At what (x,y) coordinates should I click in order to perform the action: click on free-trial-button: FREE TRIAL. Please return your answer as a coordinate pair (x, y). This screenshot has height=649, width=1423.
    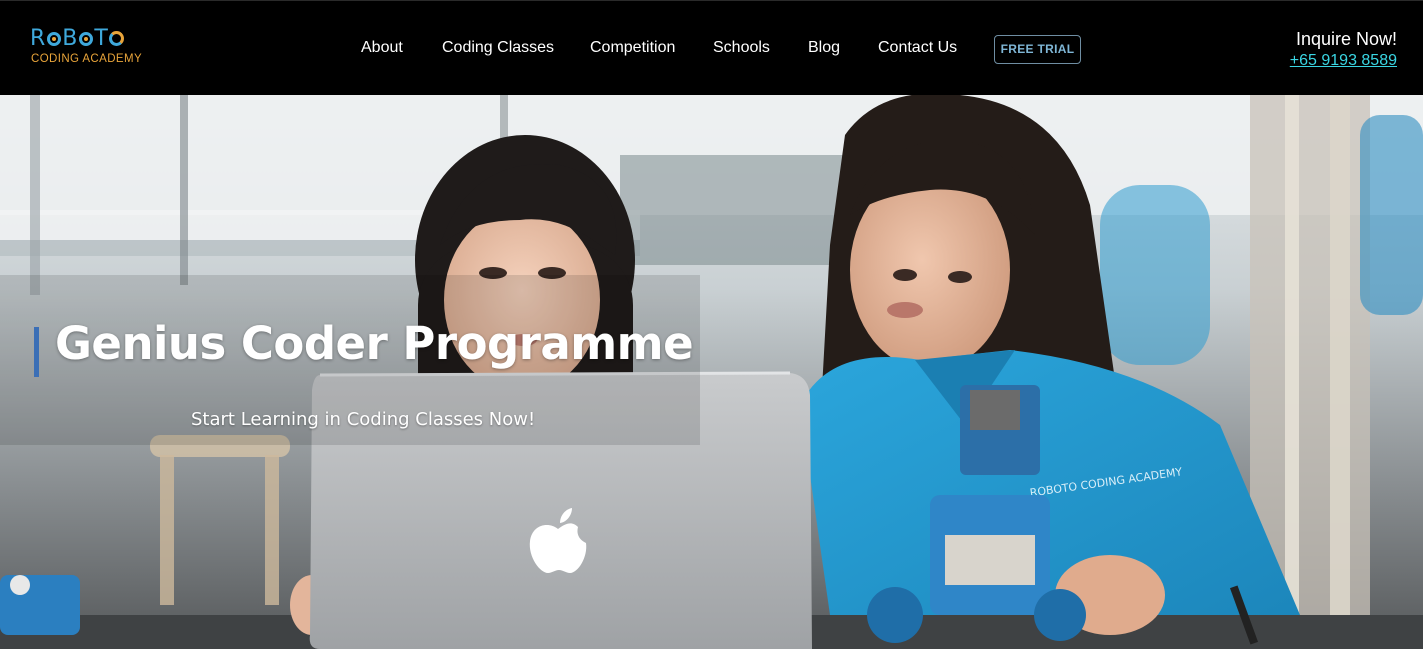
    Looking at the image, I should click on (1037, 49).